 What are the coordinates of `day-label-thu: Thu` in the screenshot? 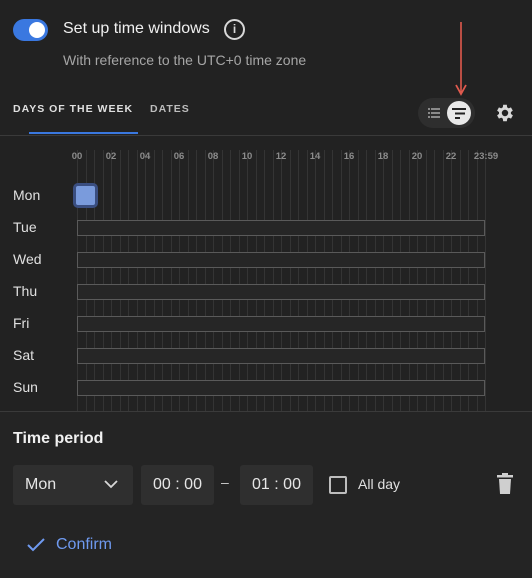 It's located at (25, 291).